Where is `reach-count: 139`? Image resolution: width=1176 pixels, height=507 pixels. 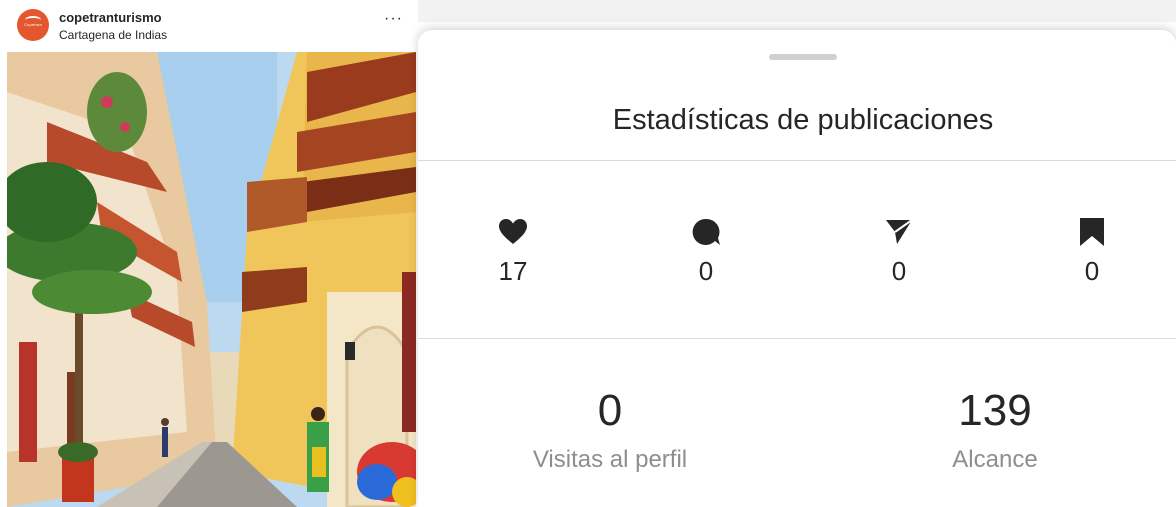
reach-count: 139 is located at coordinates (995, 410).